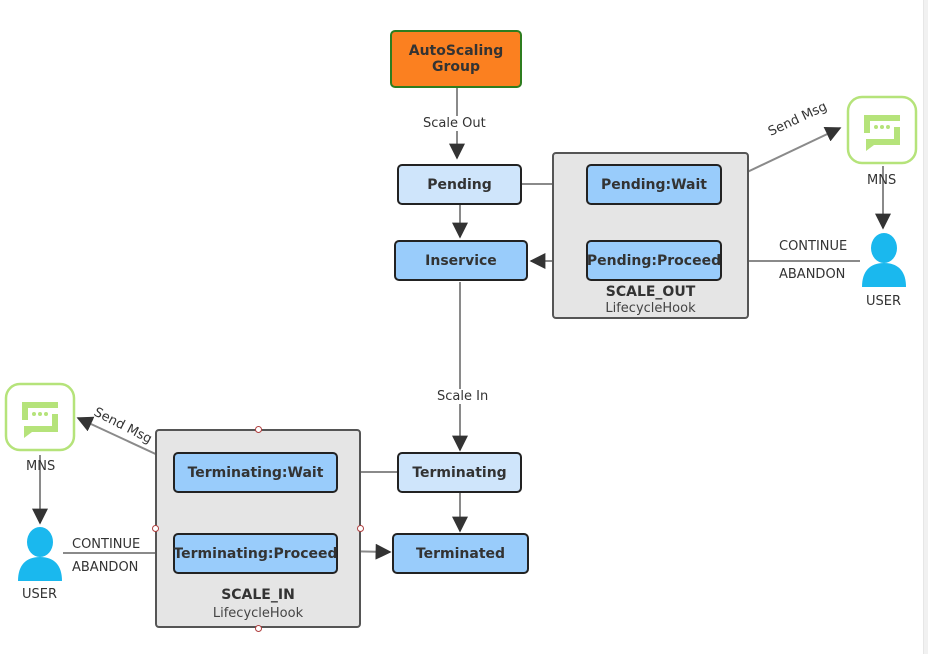 This screenshot has width=928, height=654. Describe the element at coordinates (650, 292) in the screenshot. I see `scale-out-title: SCALE_OUT` at that location.